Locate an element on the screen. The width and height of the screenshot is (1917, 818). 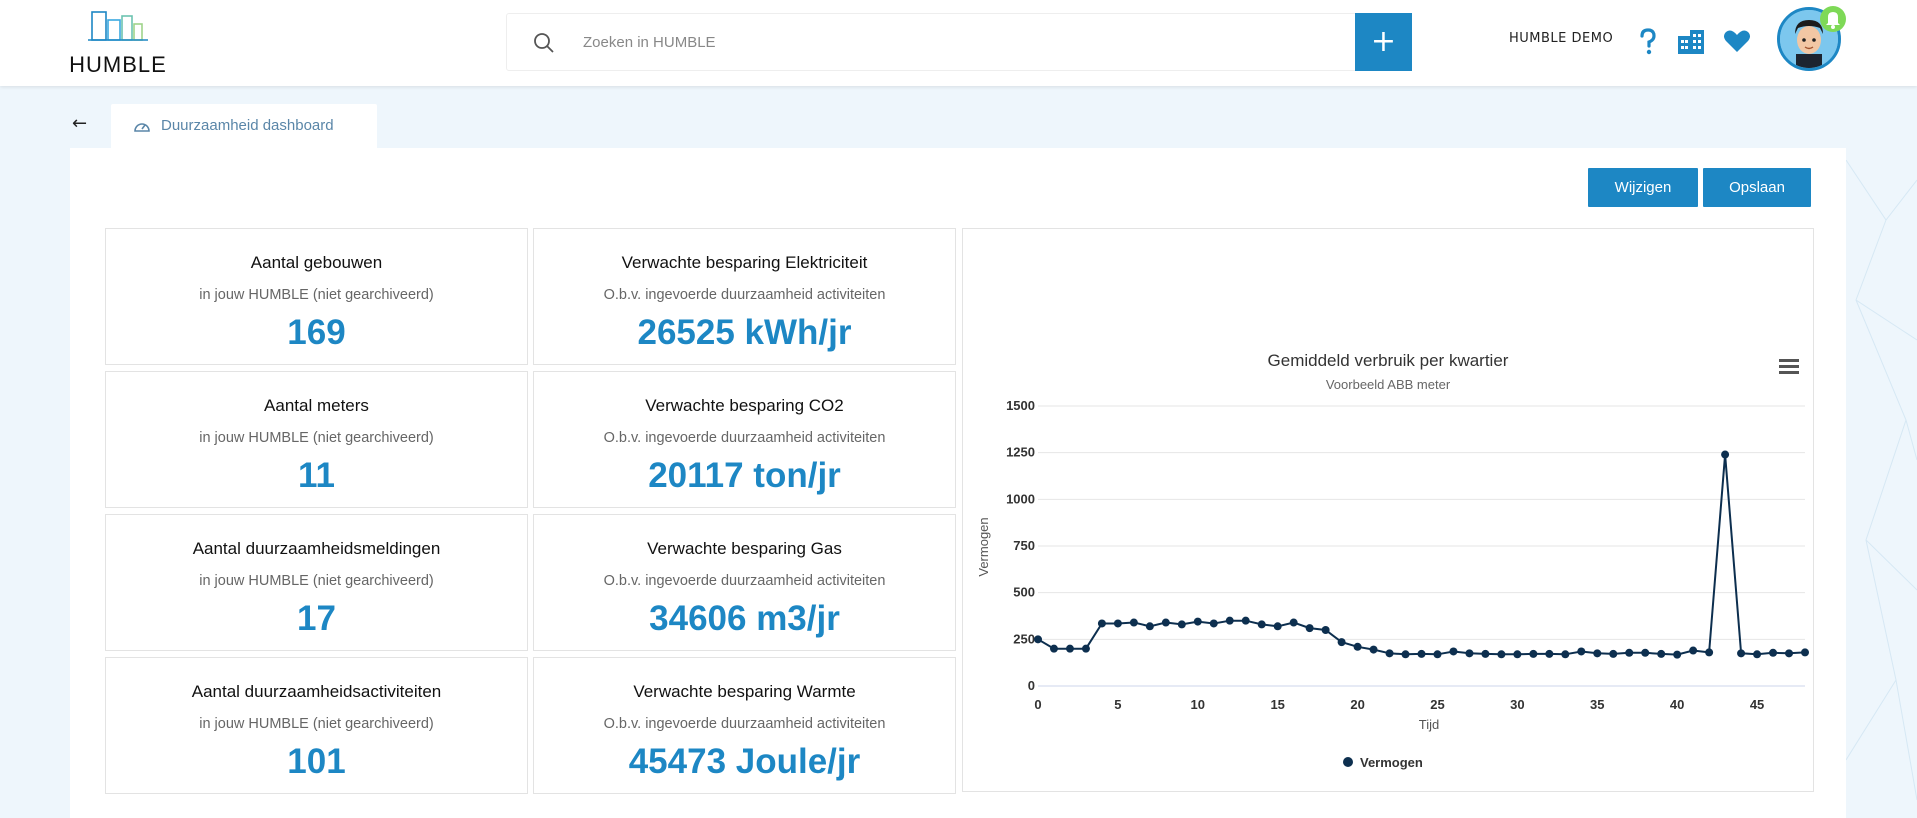
legend-label: Vermogen is located at coordinates (1391, 762).